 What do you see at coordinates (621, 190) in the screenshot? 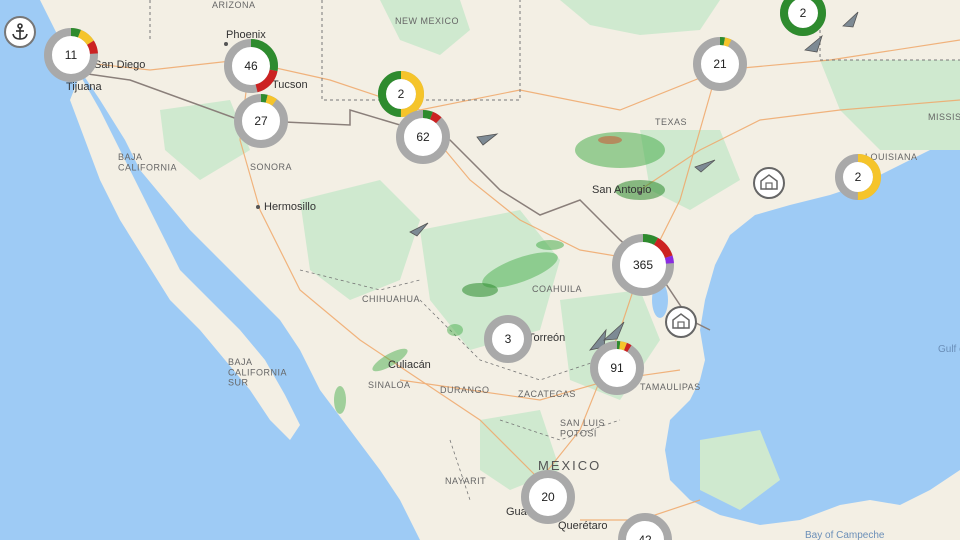
I see `label-san-antonio: San Antonio` at bounding box center [621, 190].